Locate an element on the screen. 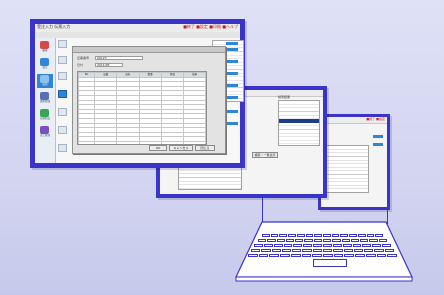  middle-window-search-button: 検索・一覧表示 is located at coordinates (265, 155).